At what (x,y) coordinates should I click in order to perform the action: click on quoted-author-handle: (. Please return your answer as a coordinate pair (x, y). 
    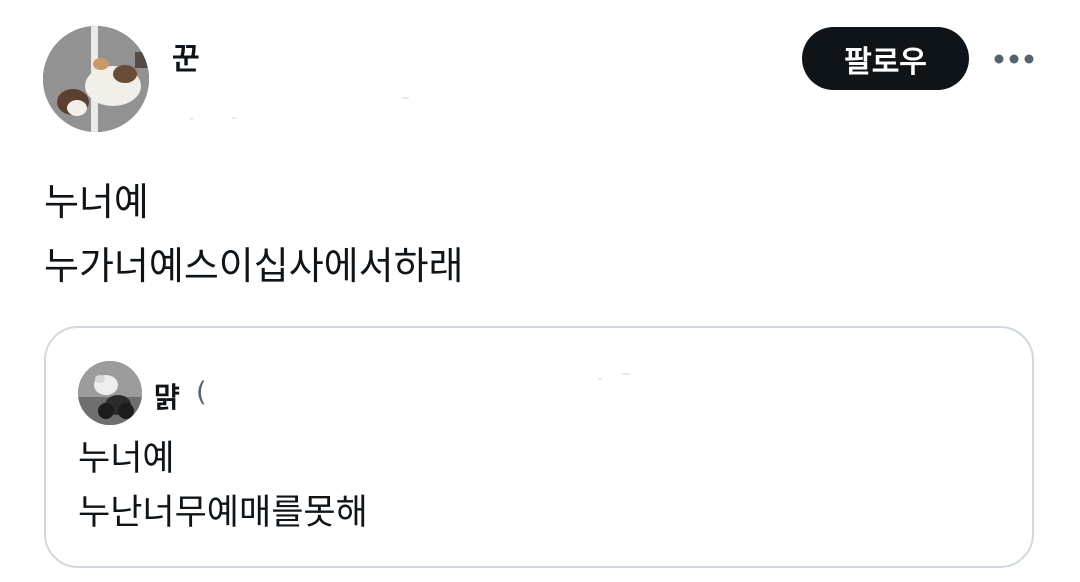
    Looking at the image, I should click on (201, 392).